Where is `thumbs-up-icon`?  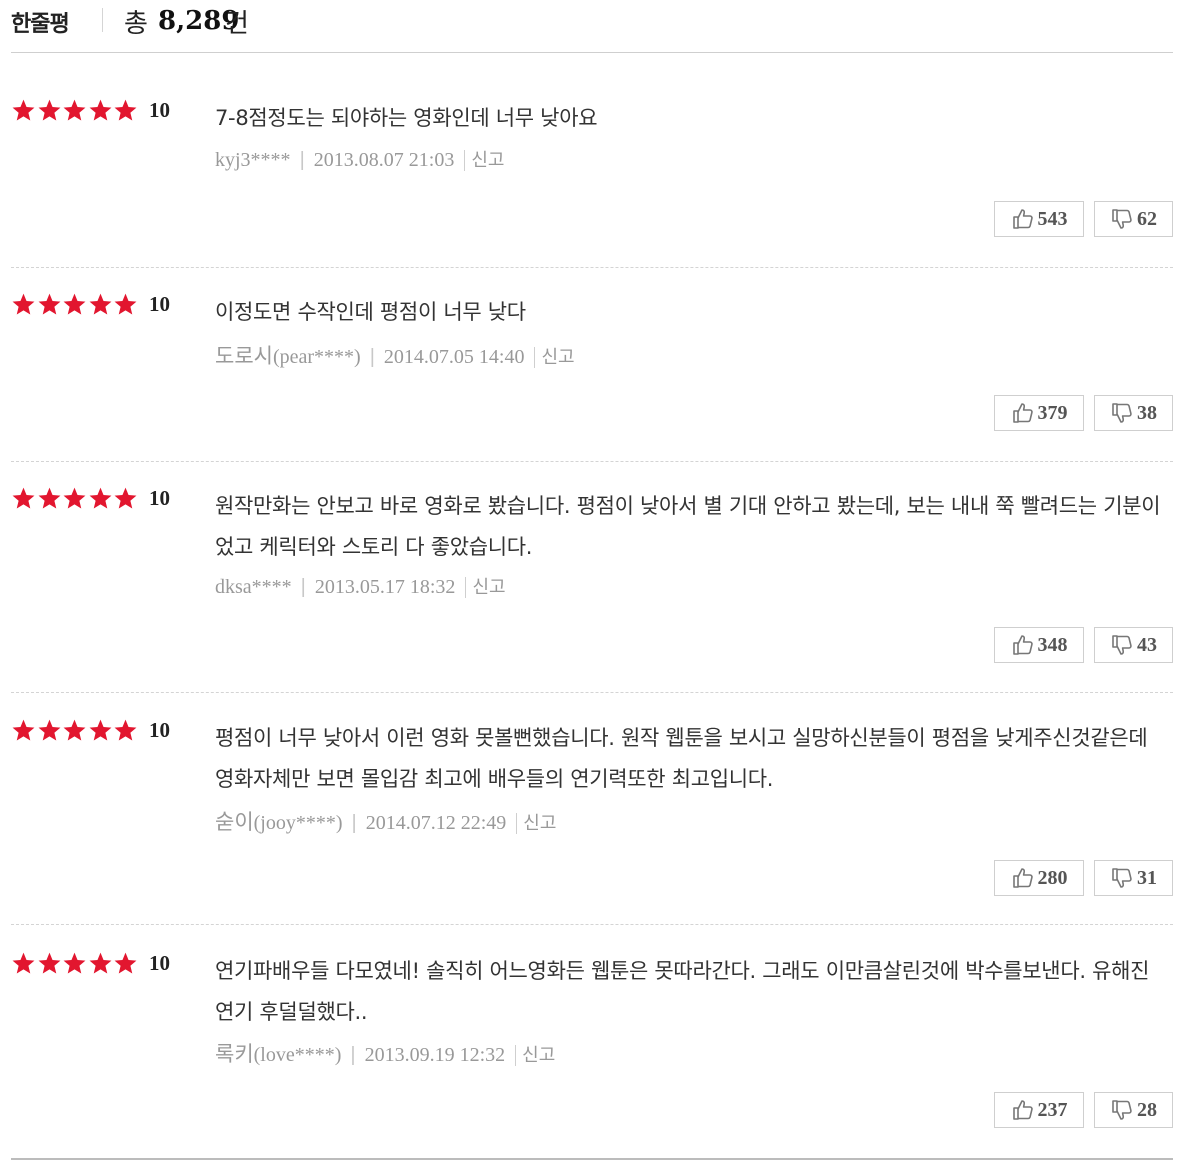 thumbs-up-icon is located at coordinates (1022, 1110).